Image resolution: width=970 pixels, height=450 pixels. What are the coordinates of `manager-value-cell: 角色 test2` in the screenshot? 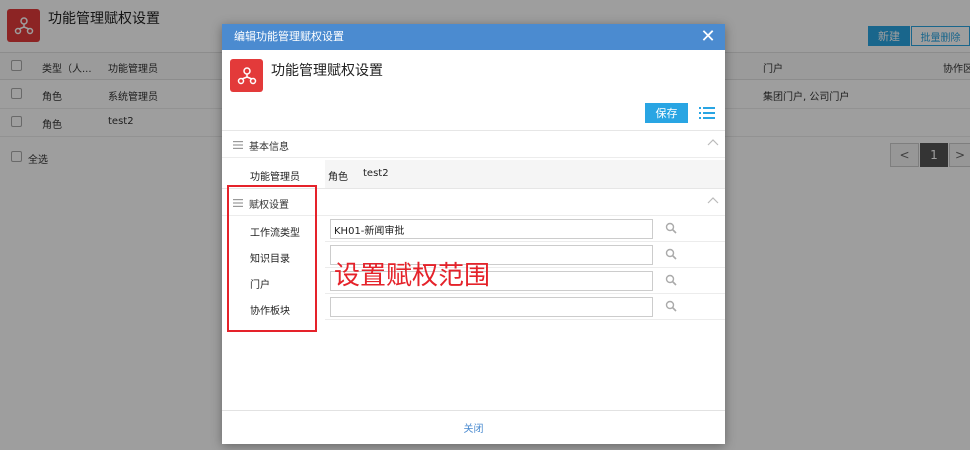 It's located at (525, 174).